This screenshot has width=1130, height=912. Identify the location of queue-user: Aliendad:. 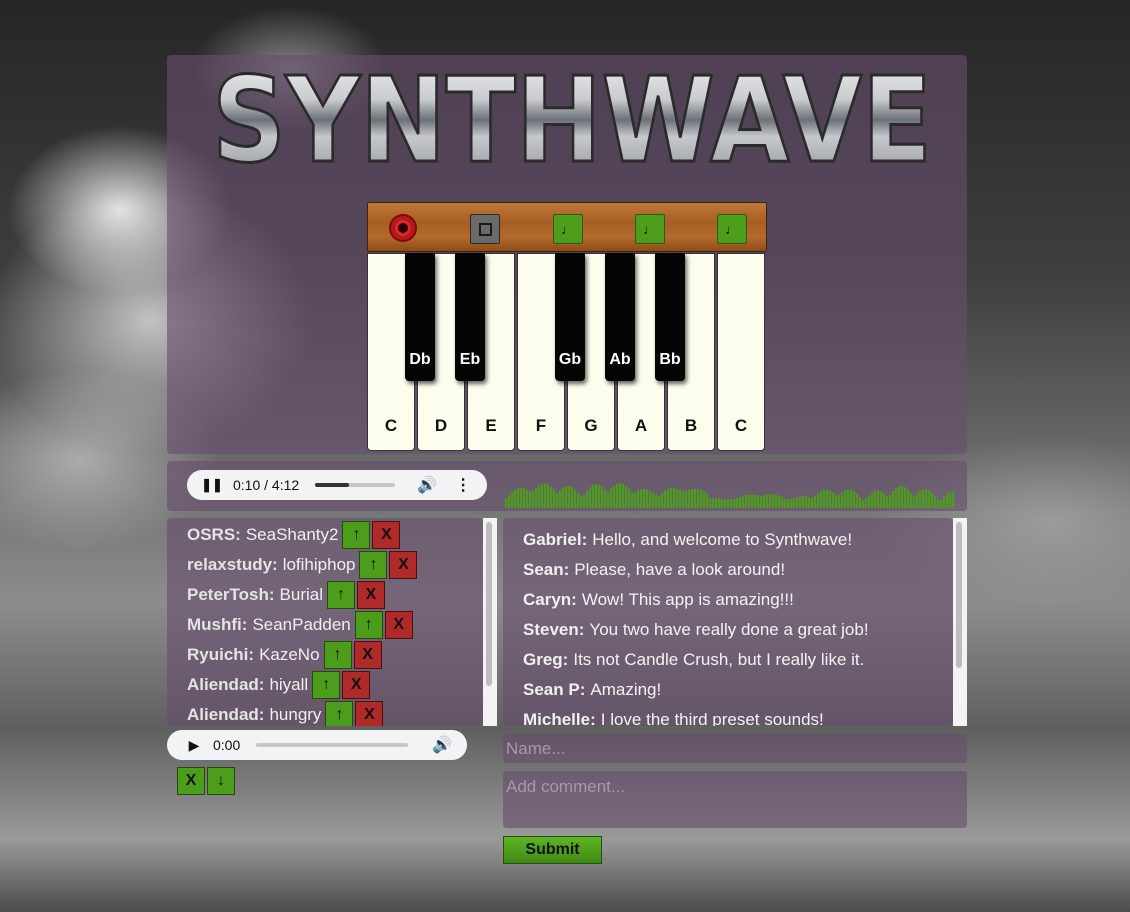
(226, 684).